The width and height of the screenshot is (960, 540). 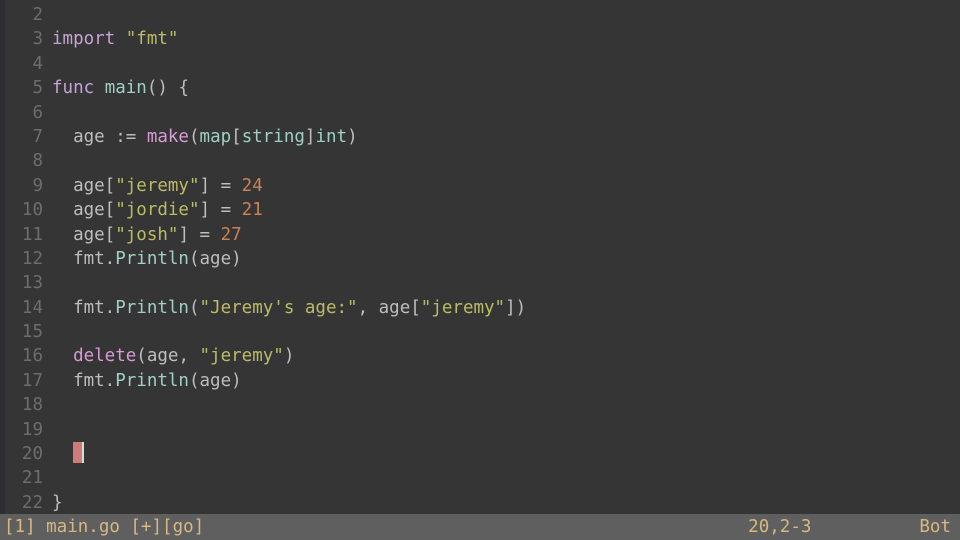 What do you see at coordinates (480, 405) in the screenshot?
I see `code-line: 18` at bounding box center [480, 405].